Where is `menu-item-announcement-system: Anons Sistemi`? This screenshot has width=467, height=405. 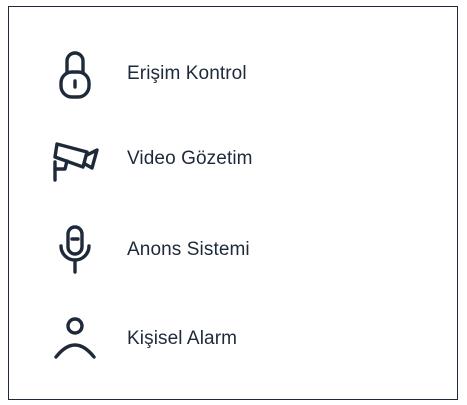
menu-item-announcement-system: Anons Sistemi is located at coordinates (229, 250).